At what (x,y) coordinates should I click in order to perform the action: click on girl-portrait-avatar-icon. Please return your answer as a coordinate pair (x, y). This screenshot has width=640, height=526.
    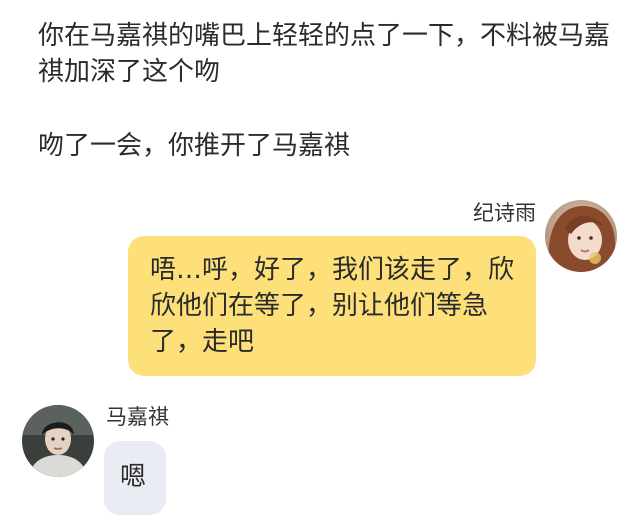
    Looking at the image, I should click on (581, 236).